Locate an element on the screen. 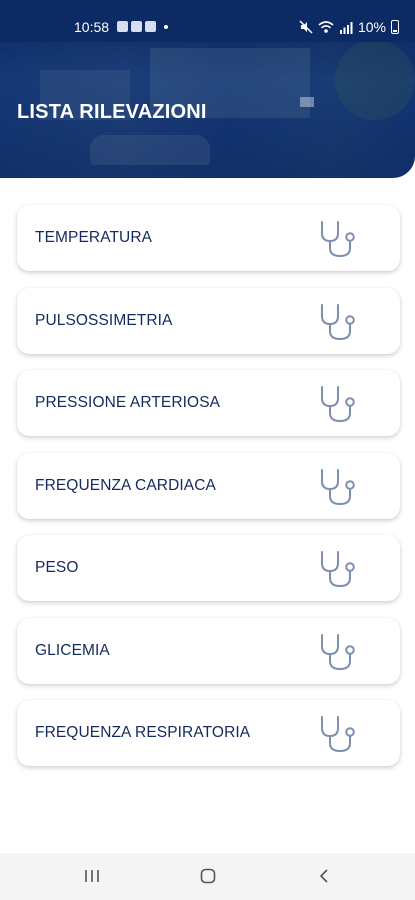 Image resolution: width=415 pixels, height=900 pixels. background-photo-car is located at coordinates (150, 150).